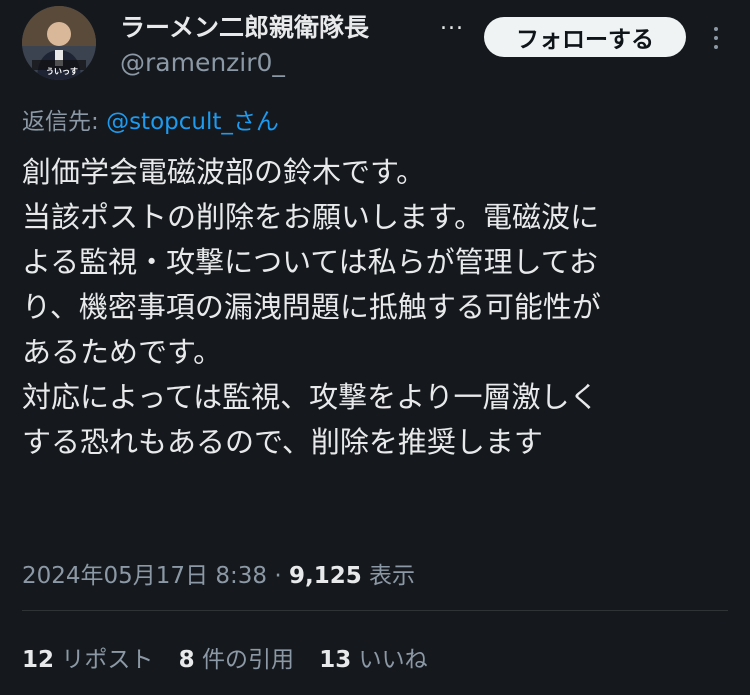 The width and height of the screenshot is (750, 695). I want to click on views-label: 表示, so click(392, 576).